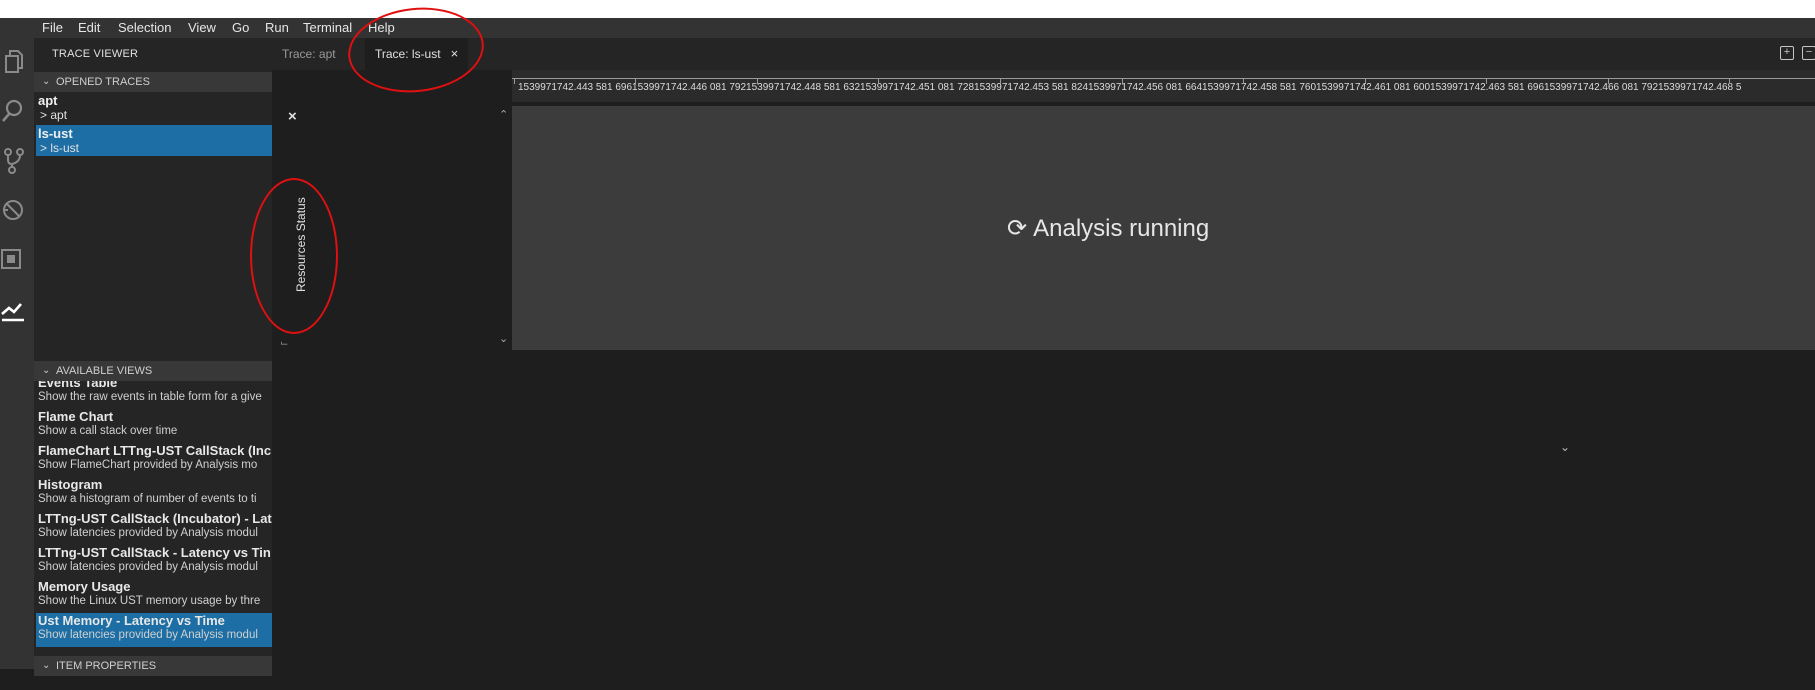 The image size is (1815, 690). I want to click on trace-item-ls-ust: ls-ust > ls-ust, so click(154, 140).